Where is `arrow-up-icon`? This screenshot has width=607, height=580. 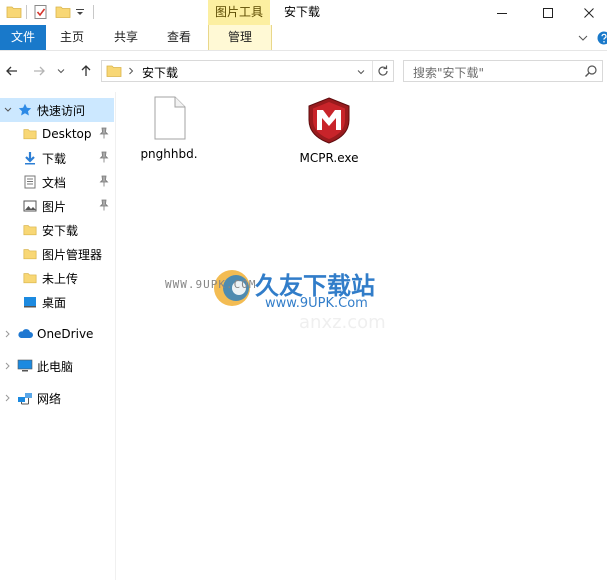
arrow-up-icon is located at coordinates (86, 70).